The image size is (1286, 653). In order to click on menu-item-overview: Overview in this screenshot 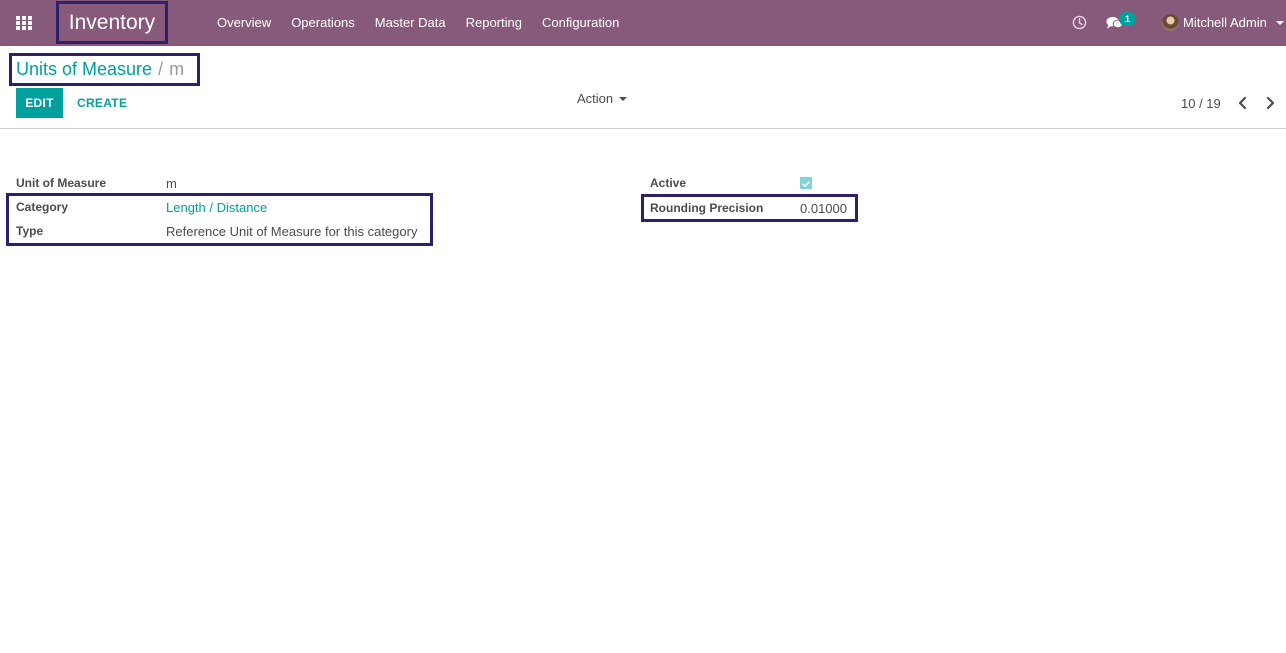, I will do `click(244, 23)`.